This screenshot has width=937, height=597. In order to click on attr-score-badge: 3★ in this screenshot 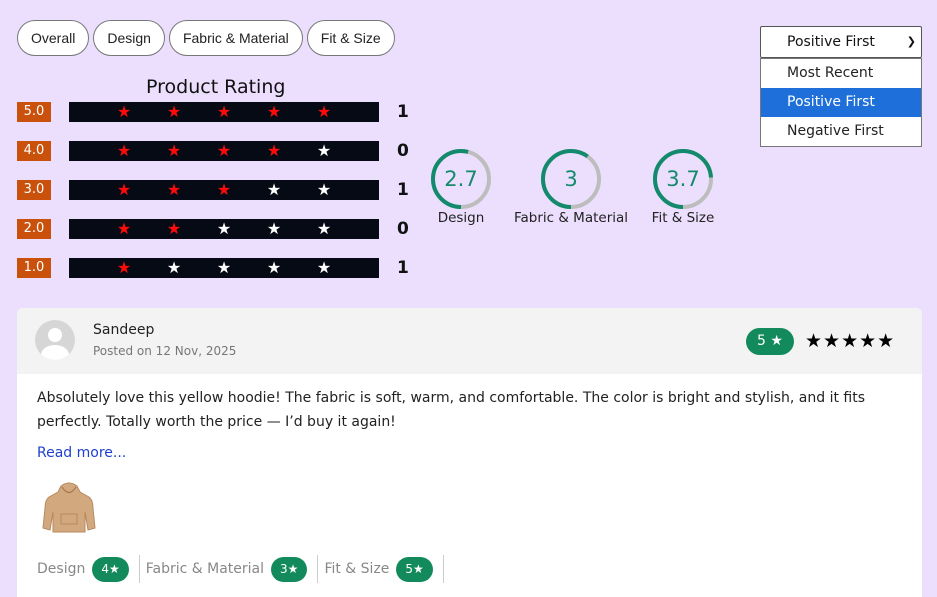, I will do `click(289, 569)`.